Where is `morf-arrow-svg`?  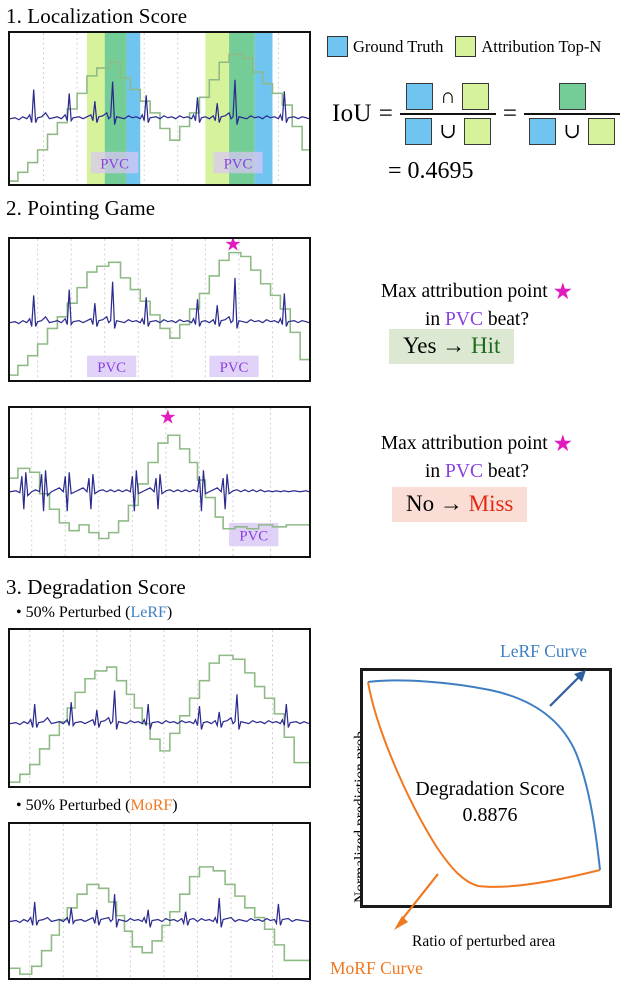 morf-arrow-svg is located at coordinates (416, 901).